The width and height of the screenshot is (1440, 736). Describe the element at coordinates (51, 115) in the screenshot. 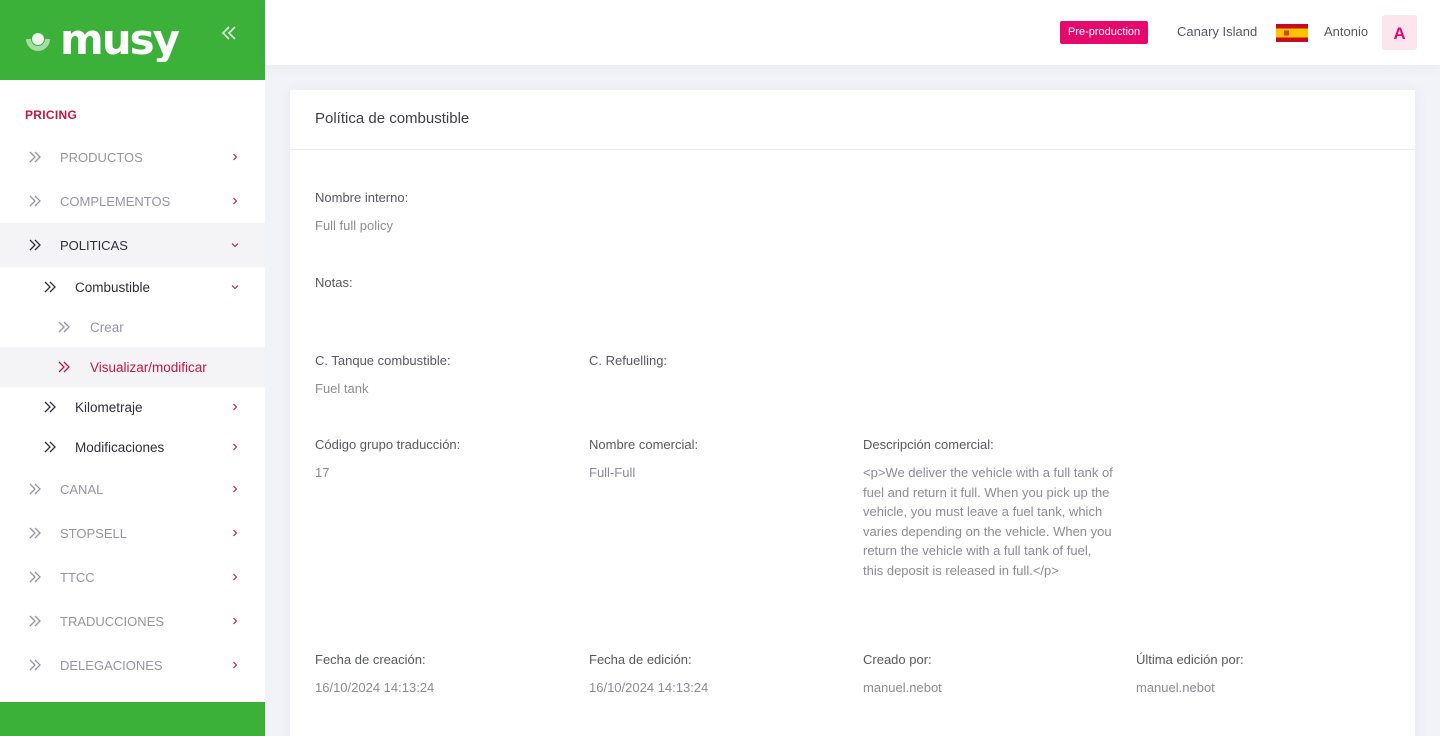

I see `section-title-pricing: PRICING` at that location.